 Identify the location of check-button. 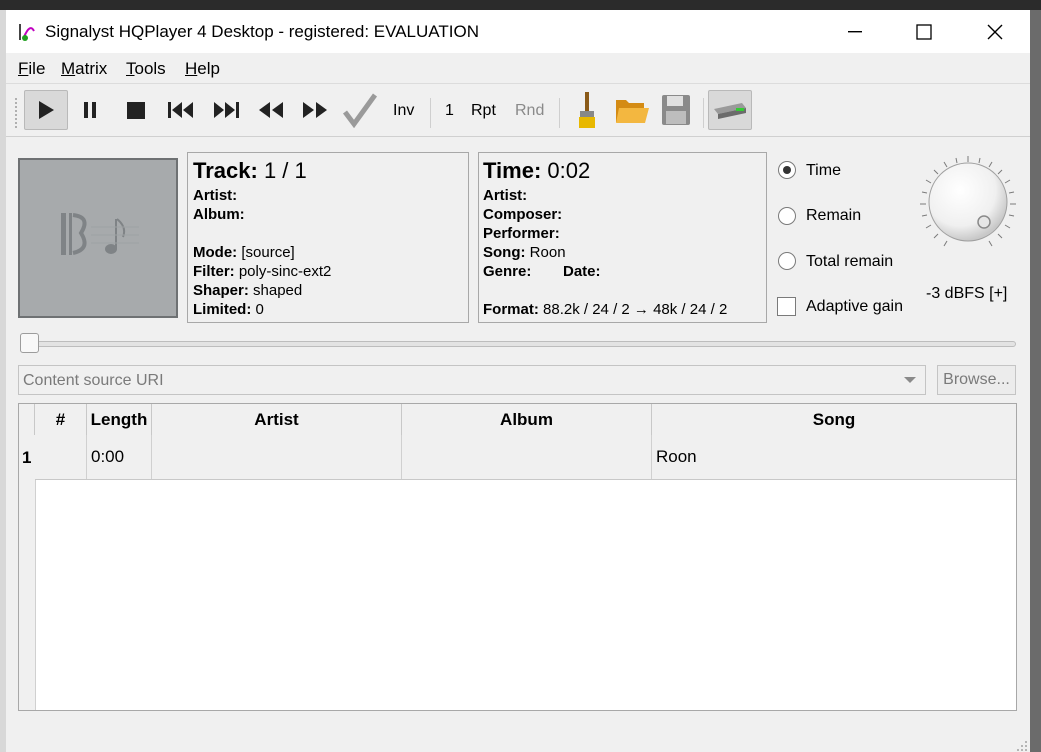
(360, 110).